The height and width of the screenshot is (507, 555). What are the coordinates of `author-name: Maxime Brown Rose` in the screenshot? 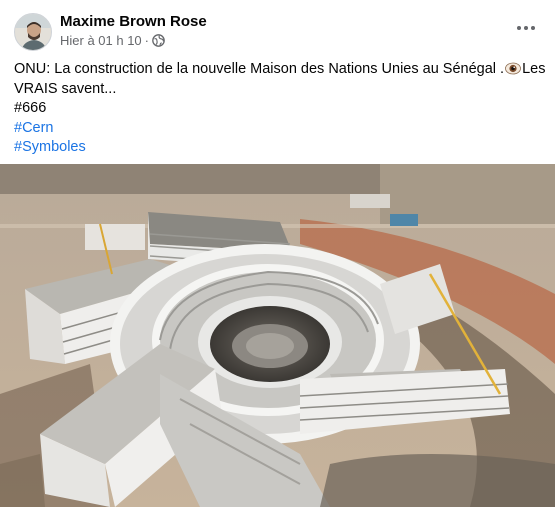 It's located at (133, 21).